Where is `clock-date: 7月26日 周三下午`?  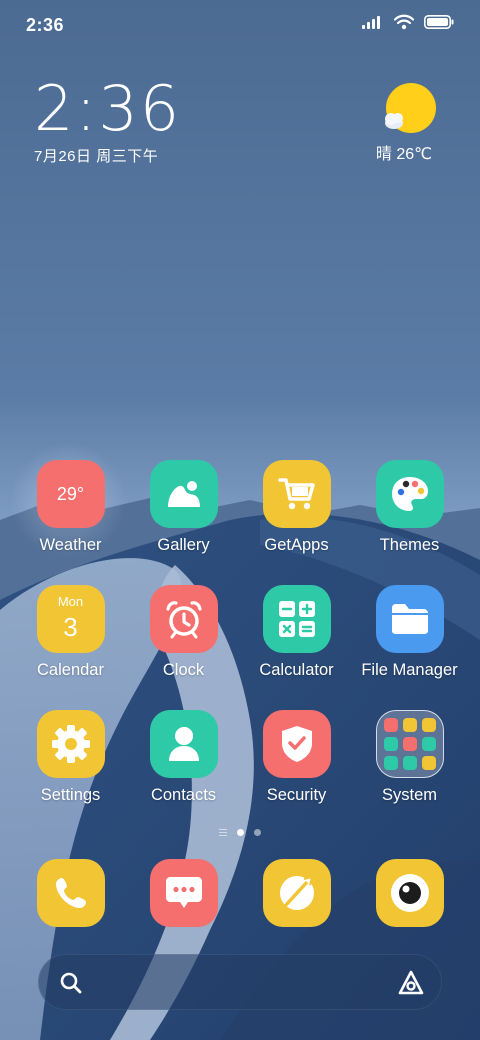
clock-date: 7月26日 周三下午 is located at coordinates (96, 156).